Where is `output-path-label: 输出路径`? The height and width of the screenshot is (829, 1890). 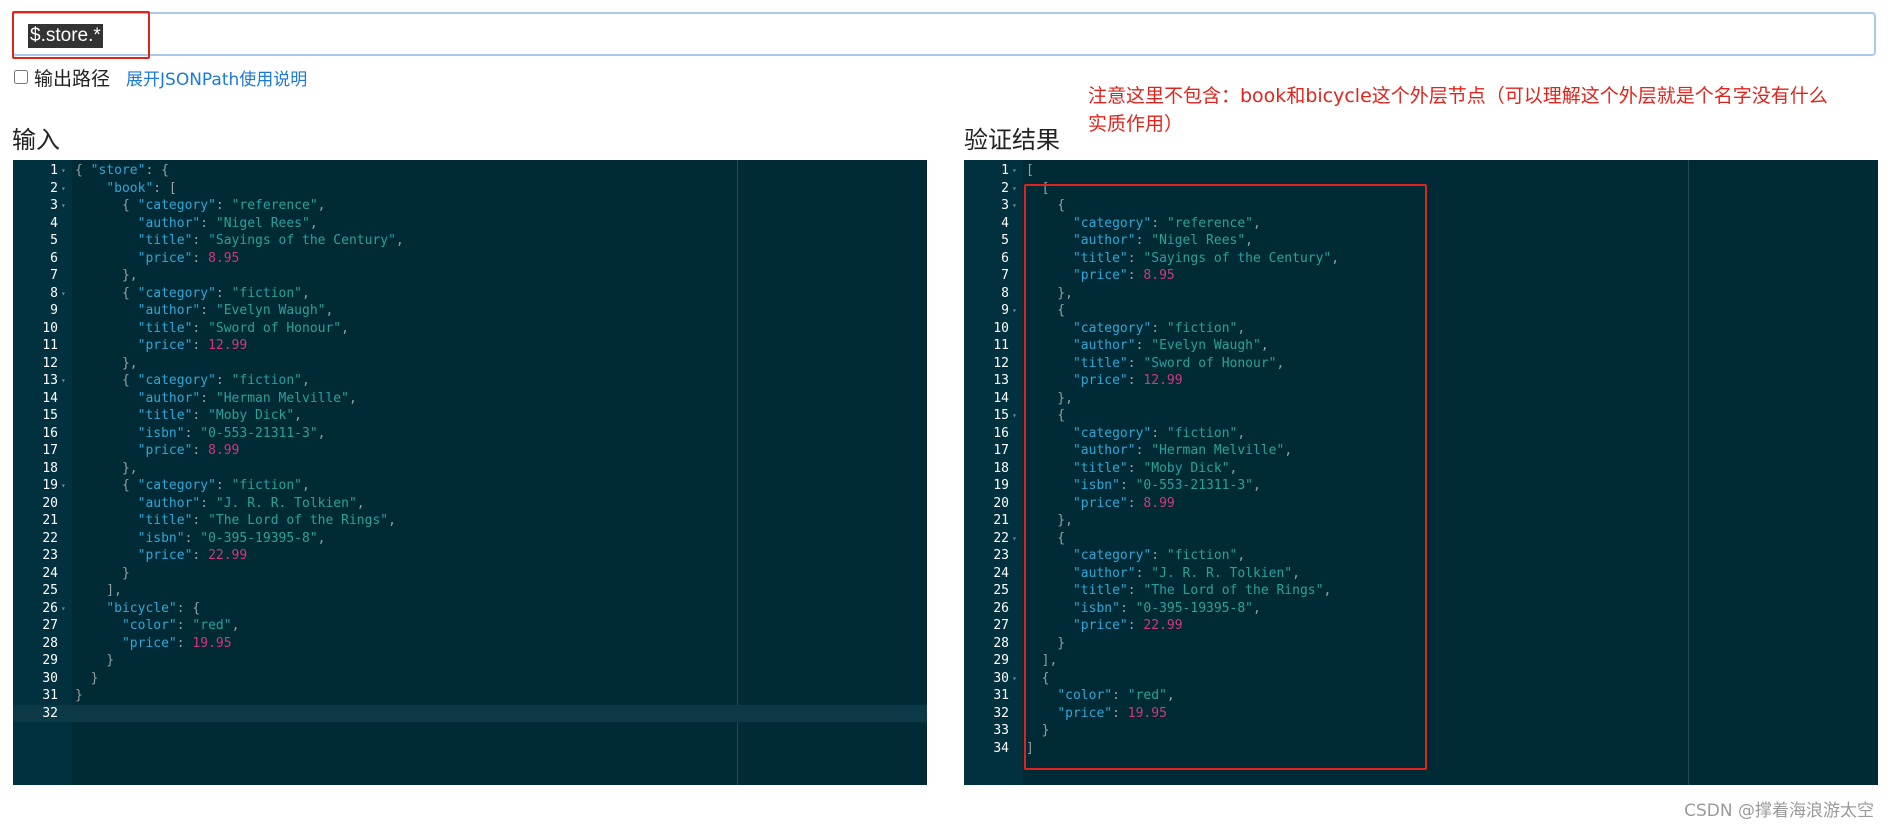
output-path-label: 输出路径 is located at coordinates (72, 77).